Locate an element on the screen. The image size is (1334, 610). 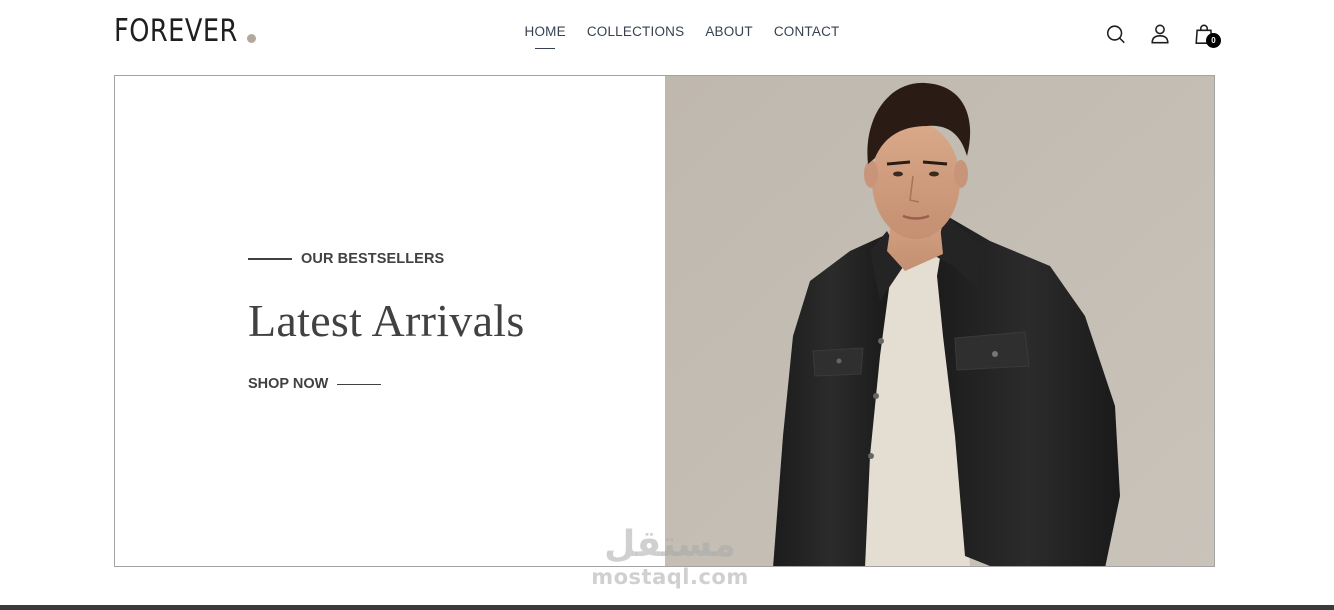
eyebrow-text: OUR BESTSELLERS is located at coordinates (373, 259).